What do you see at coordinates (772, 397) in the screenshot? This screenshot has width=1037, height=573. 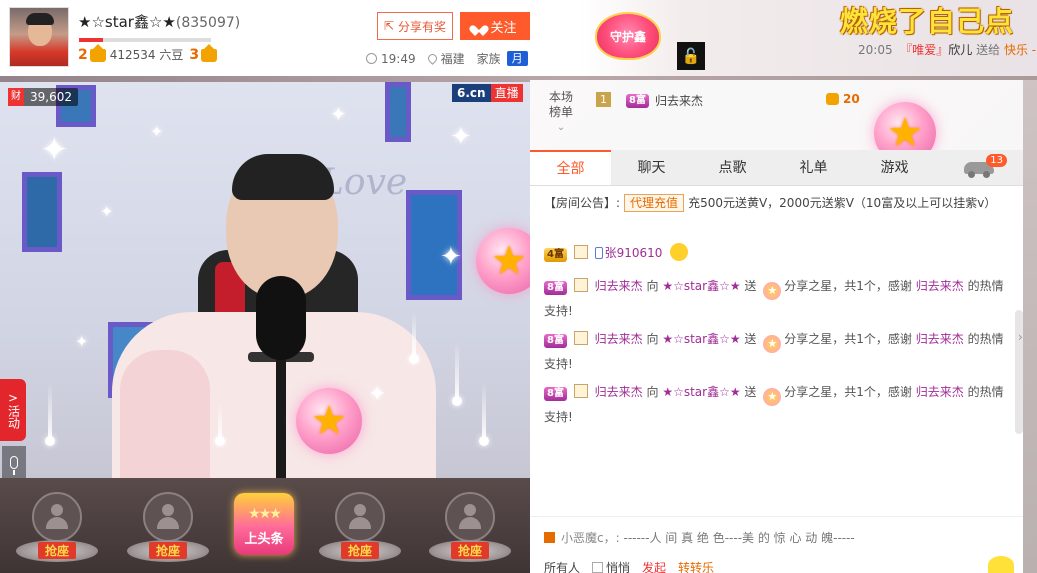 I see `star-gift-icon: ★` at bounding box center [772, 397].